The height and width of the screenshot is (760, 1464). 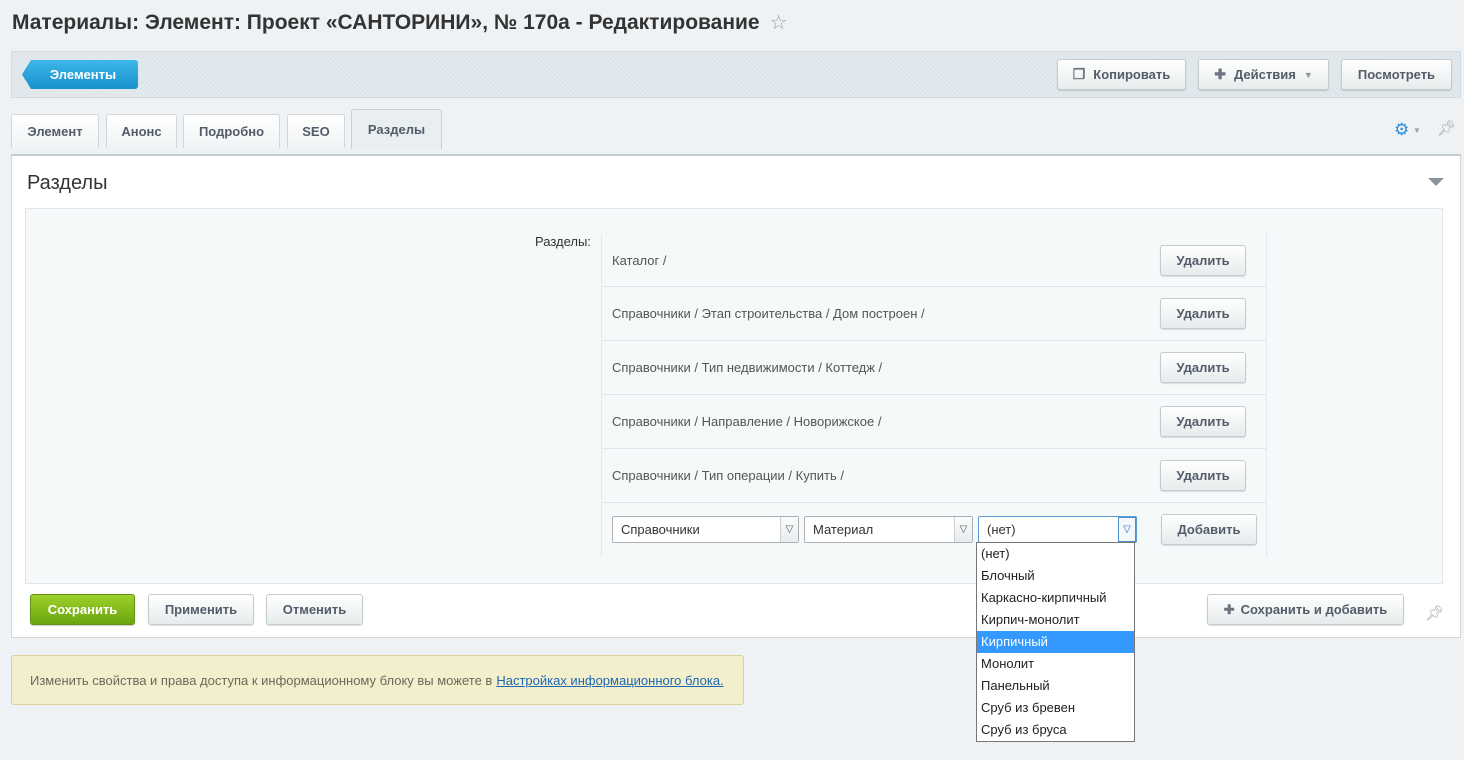 I want to click on tab-element: Элемент, so click(x=55, y=131).